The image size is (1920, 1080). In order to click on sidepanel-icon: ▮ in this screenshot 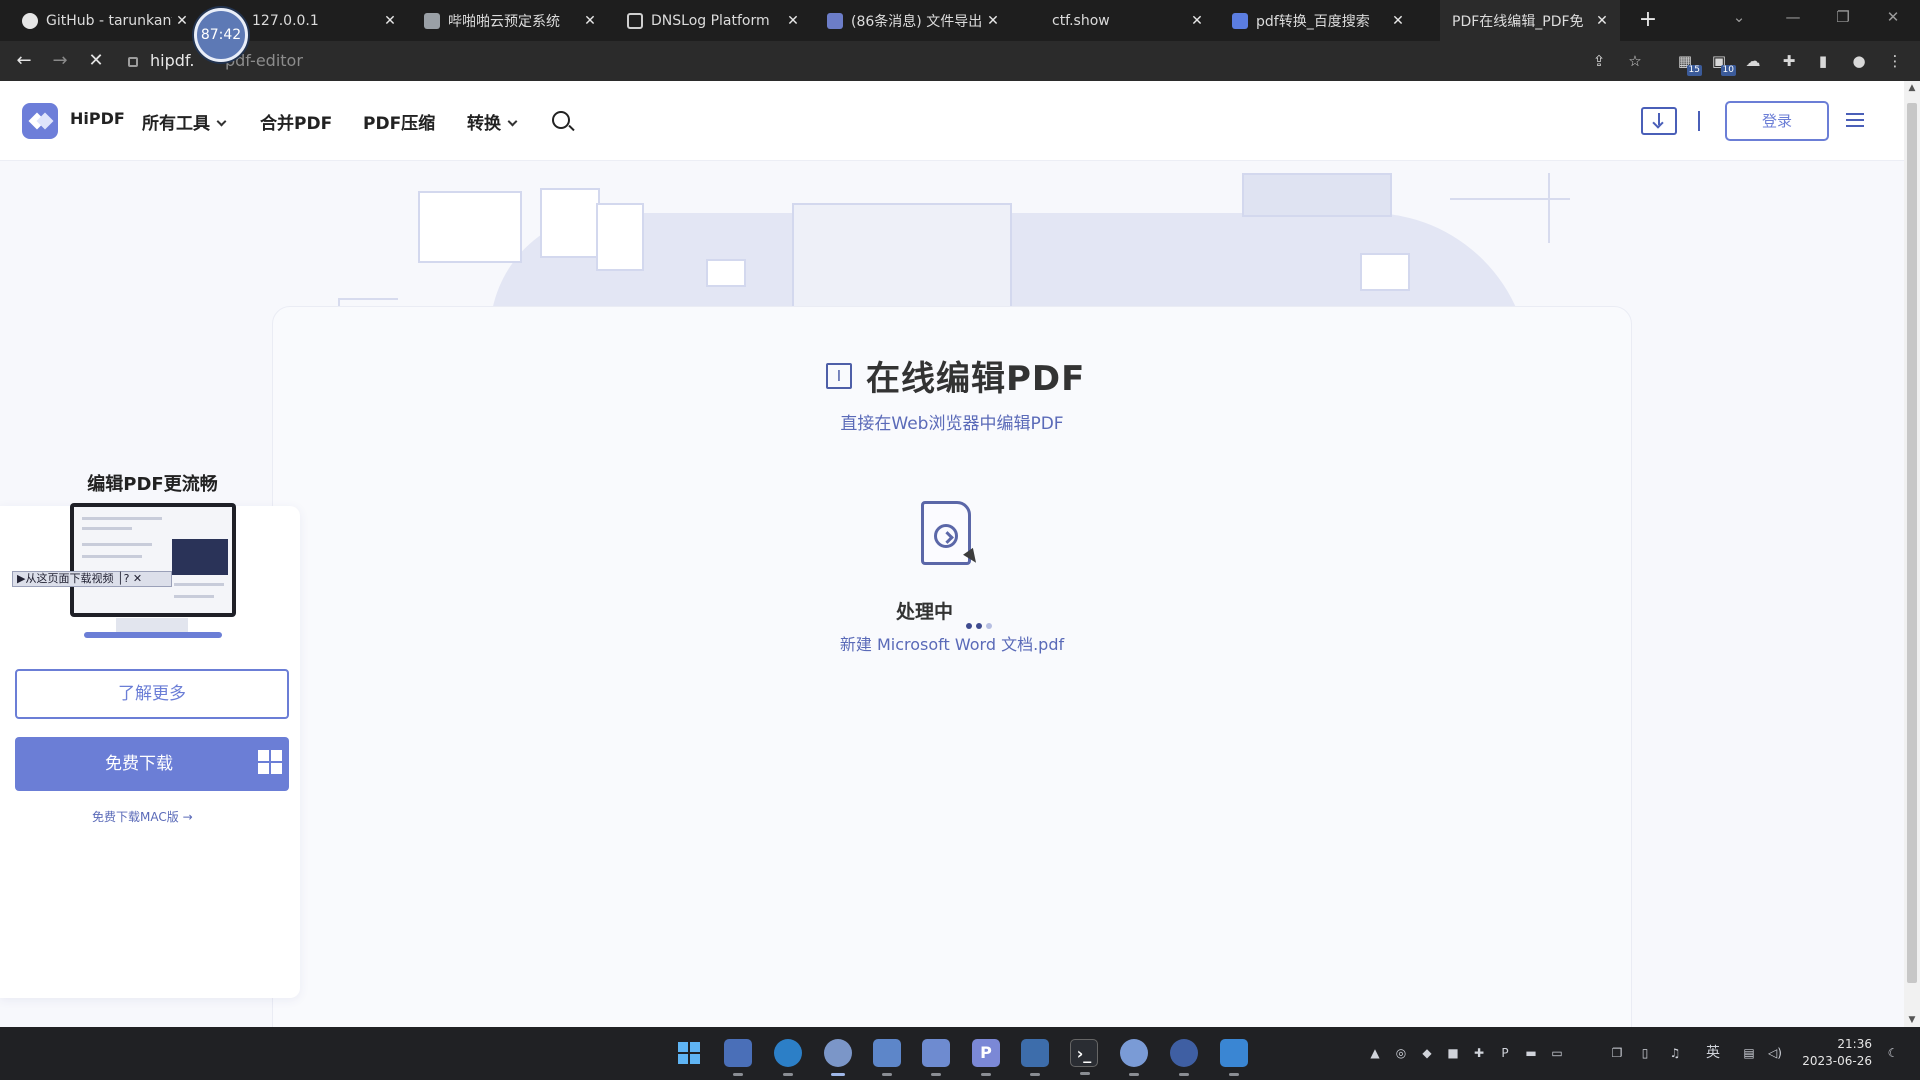, I will do `click(1823, 61)`.